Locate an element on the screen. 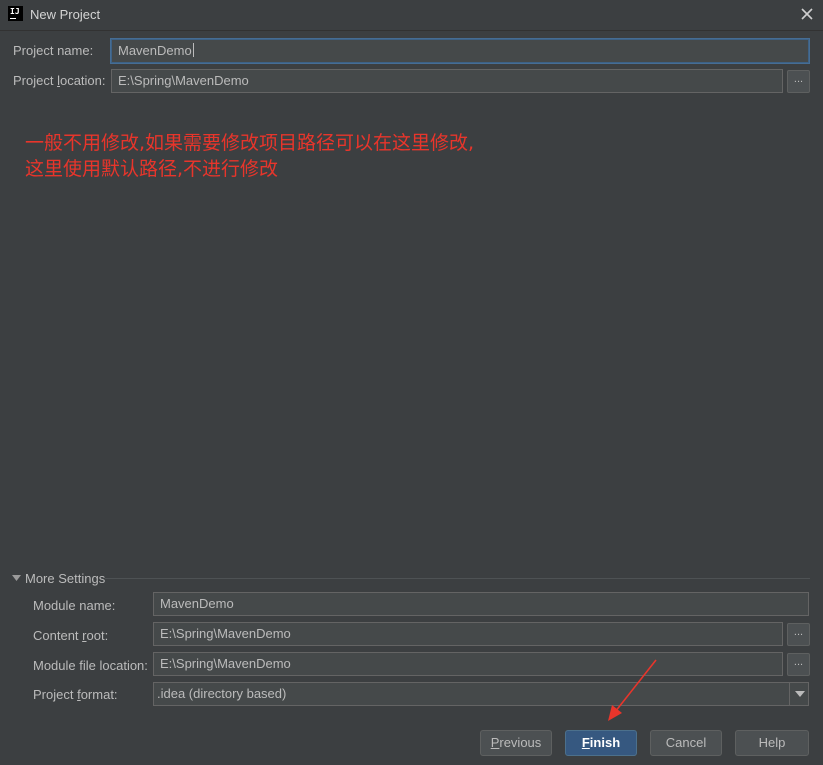 This screenshot has height=765, width=823. project-location-input: E:\Spring\MavenDemo is located at coordinates (447, 81).